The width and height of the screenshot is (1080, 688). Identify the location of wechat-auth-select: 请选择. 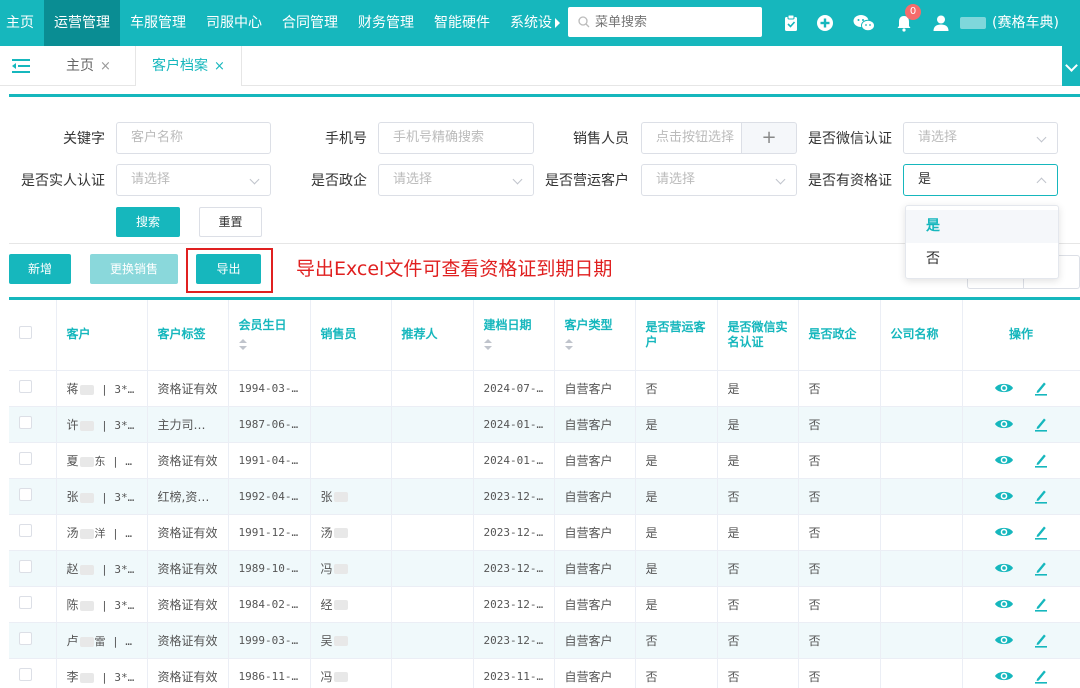
(980, 138).